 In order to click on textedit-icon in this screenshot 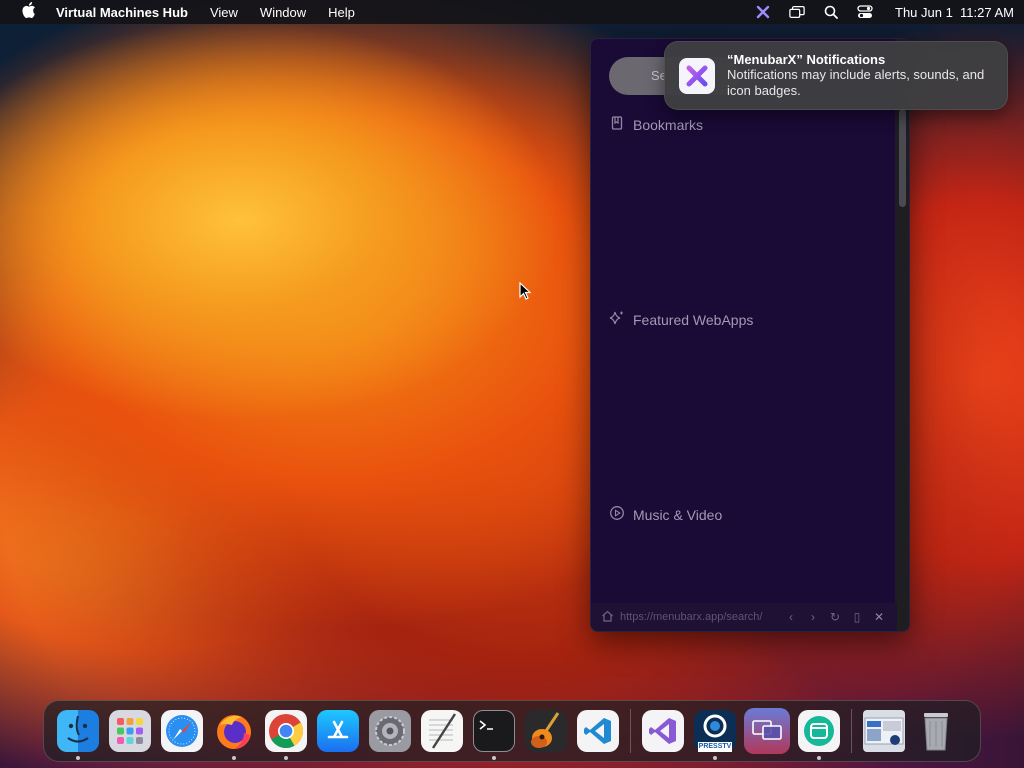, I will do `click(442, 731)`.